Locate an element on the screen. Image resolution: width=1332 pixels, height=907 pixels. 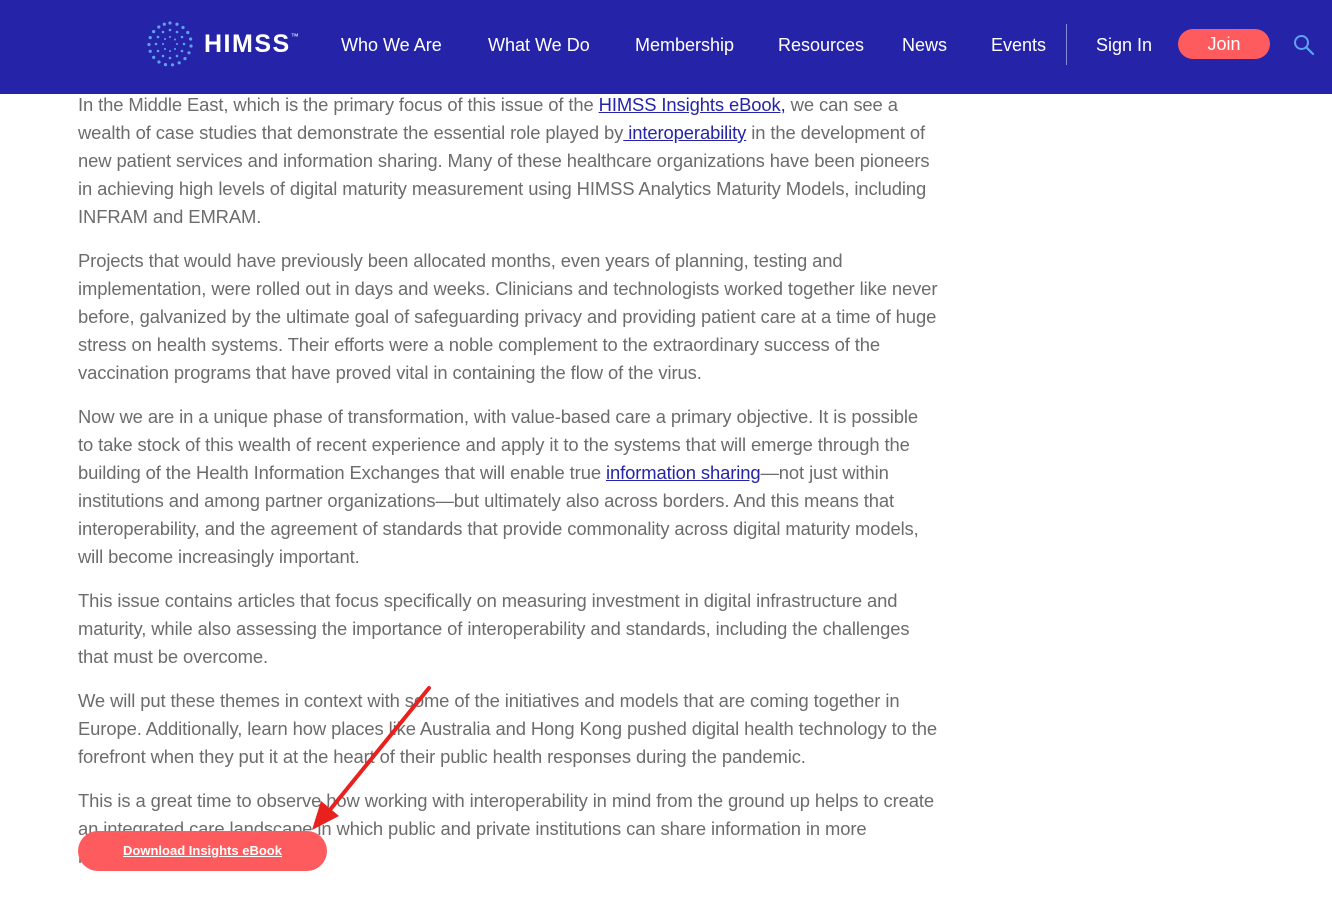
nav-events: Events is located at coordinates (1018, 45).